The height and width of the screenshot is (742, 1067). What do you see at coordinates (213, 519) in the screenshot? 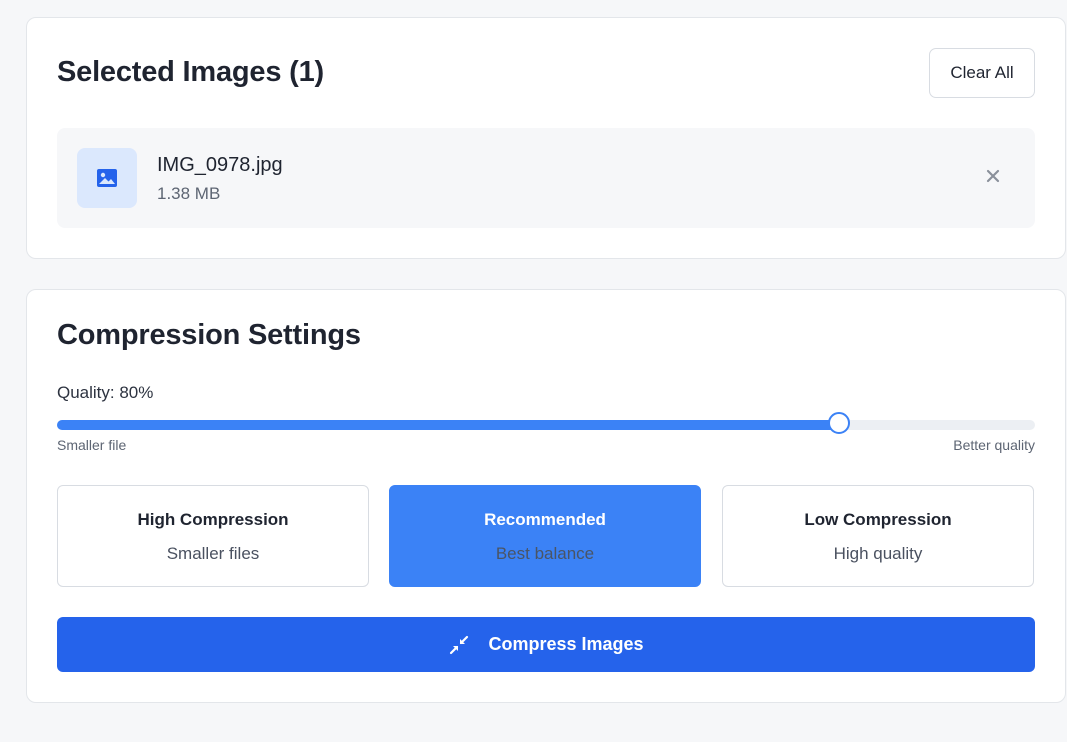
I see `preset-title: High Compression` at bounding box center [213, 519].